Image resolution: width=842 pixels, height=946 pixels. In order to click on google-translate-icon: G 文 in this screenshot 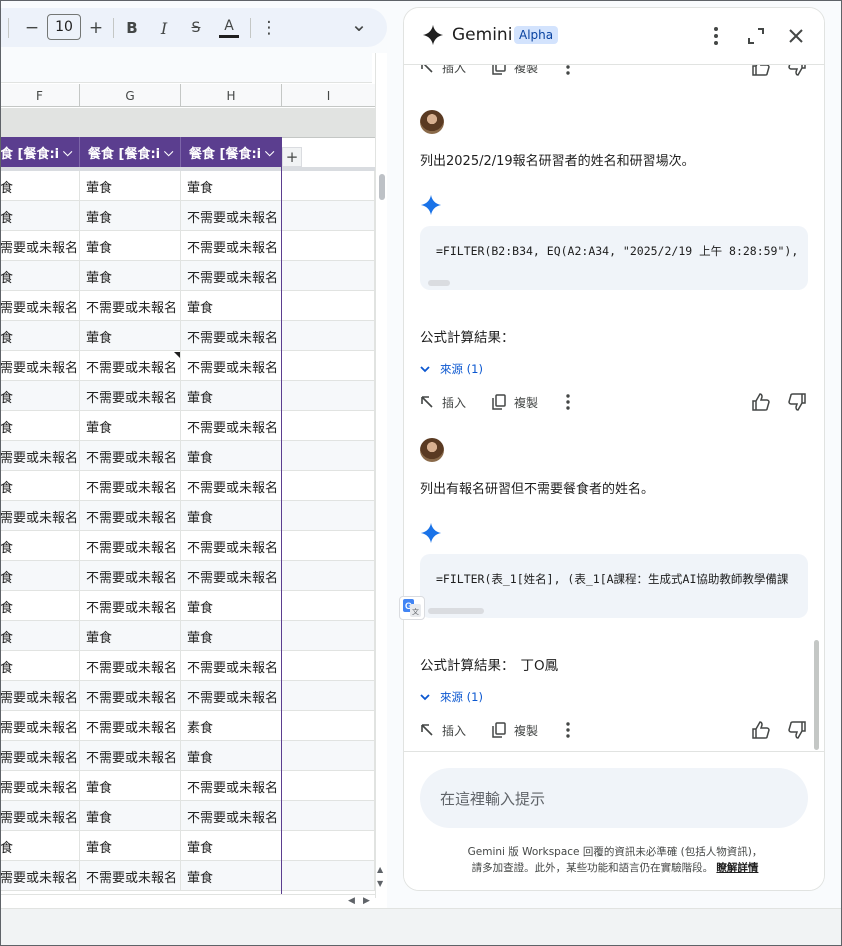, I will do `click(412, 608)`.